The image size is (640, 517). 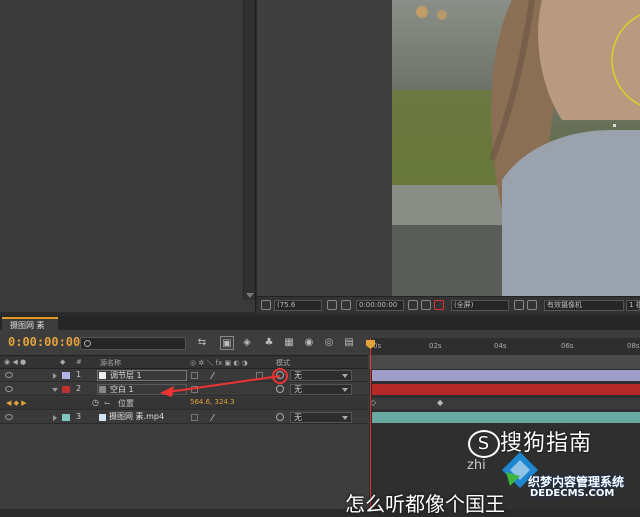 I want to click on mode-header: 模式, so click(x=283, y=363).